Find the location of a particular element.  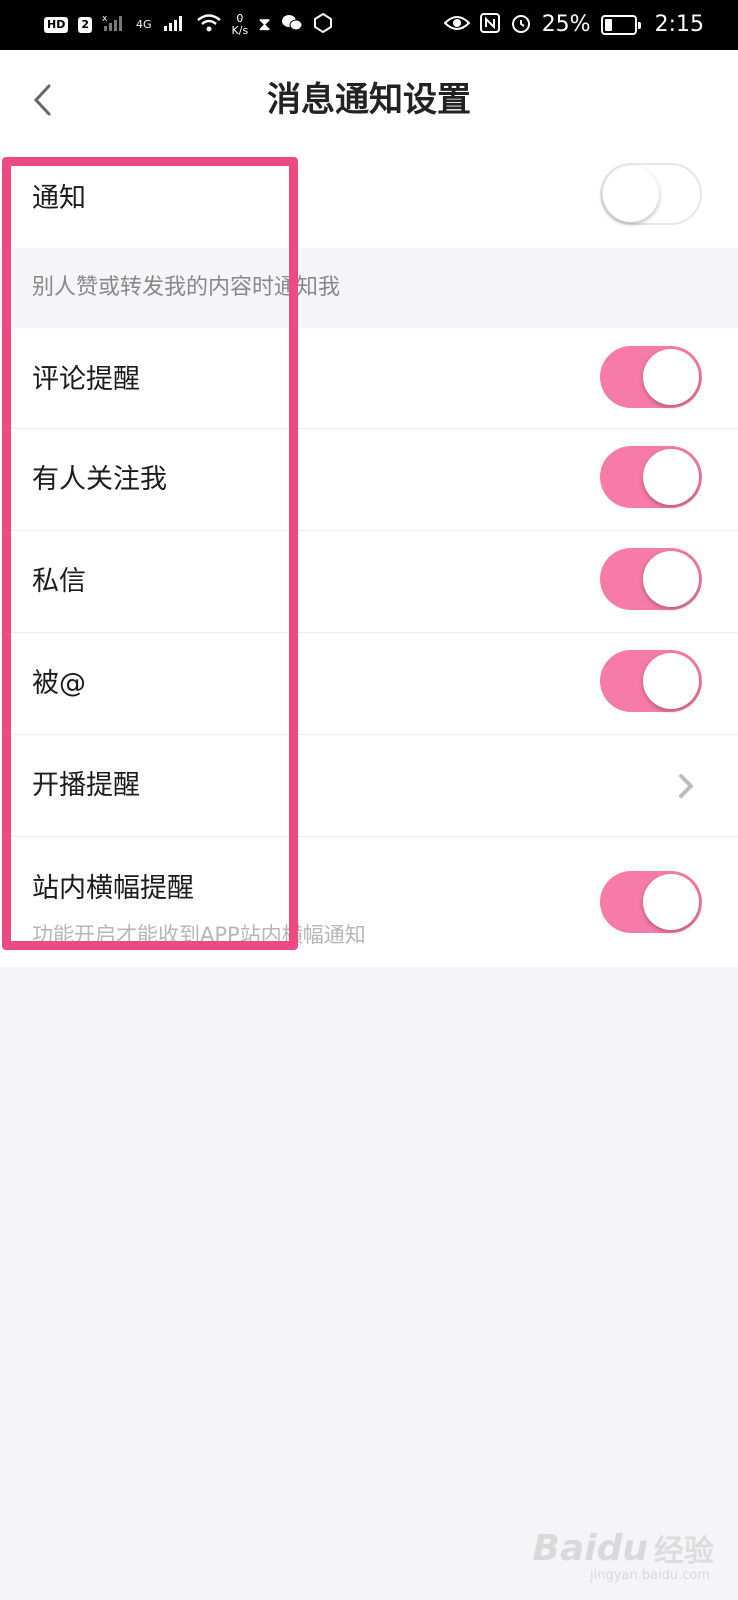

battery-fill is located at coordinates (608, 25).